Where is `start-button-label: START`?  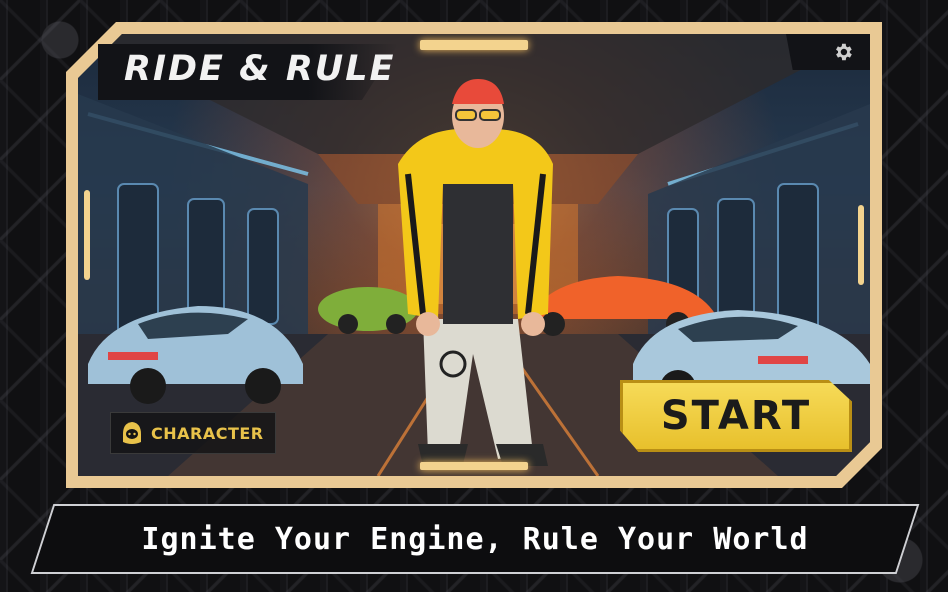
start-button-label: START is located at coordinates (736, 416).